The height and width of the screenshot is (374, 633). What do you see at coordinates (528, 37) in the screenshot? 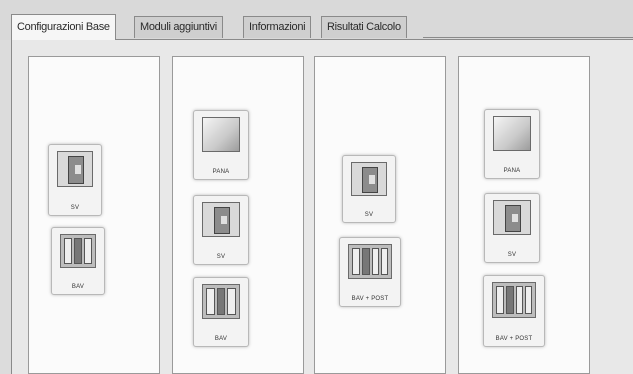
I see `tab-divider` at bounding box center [528, 37].